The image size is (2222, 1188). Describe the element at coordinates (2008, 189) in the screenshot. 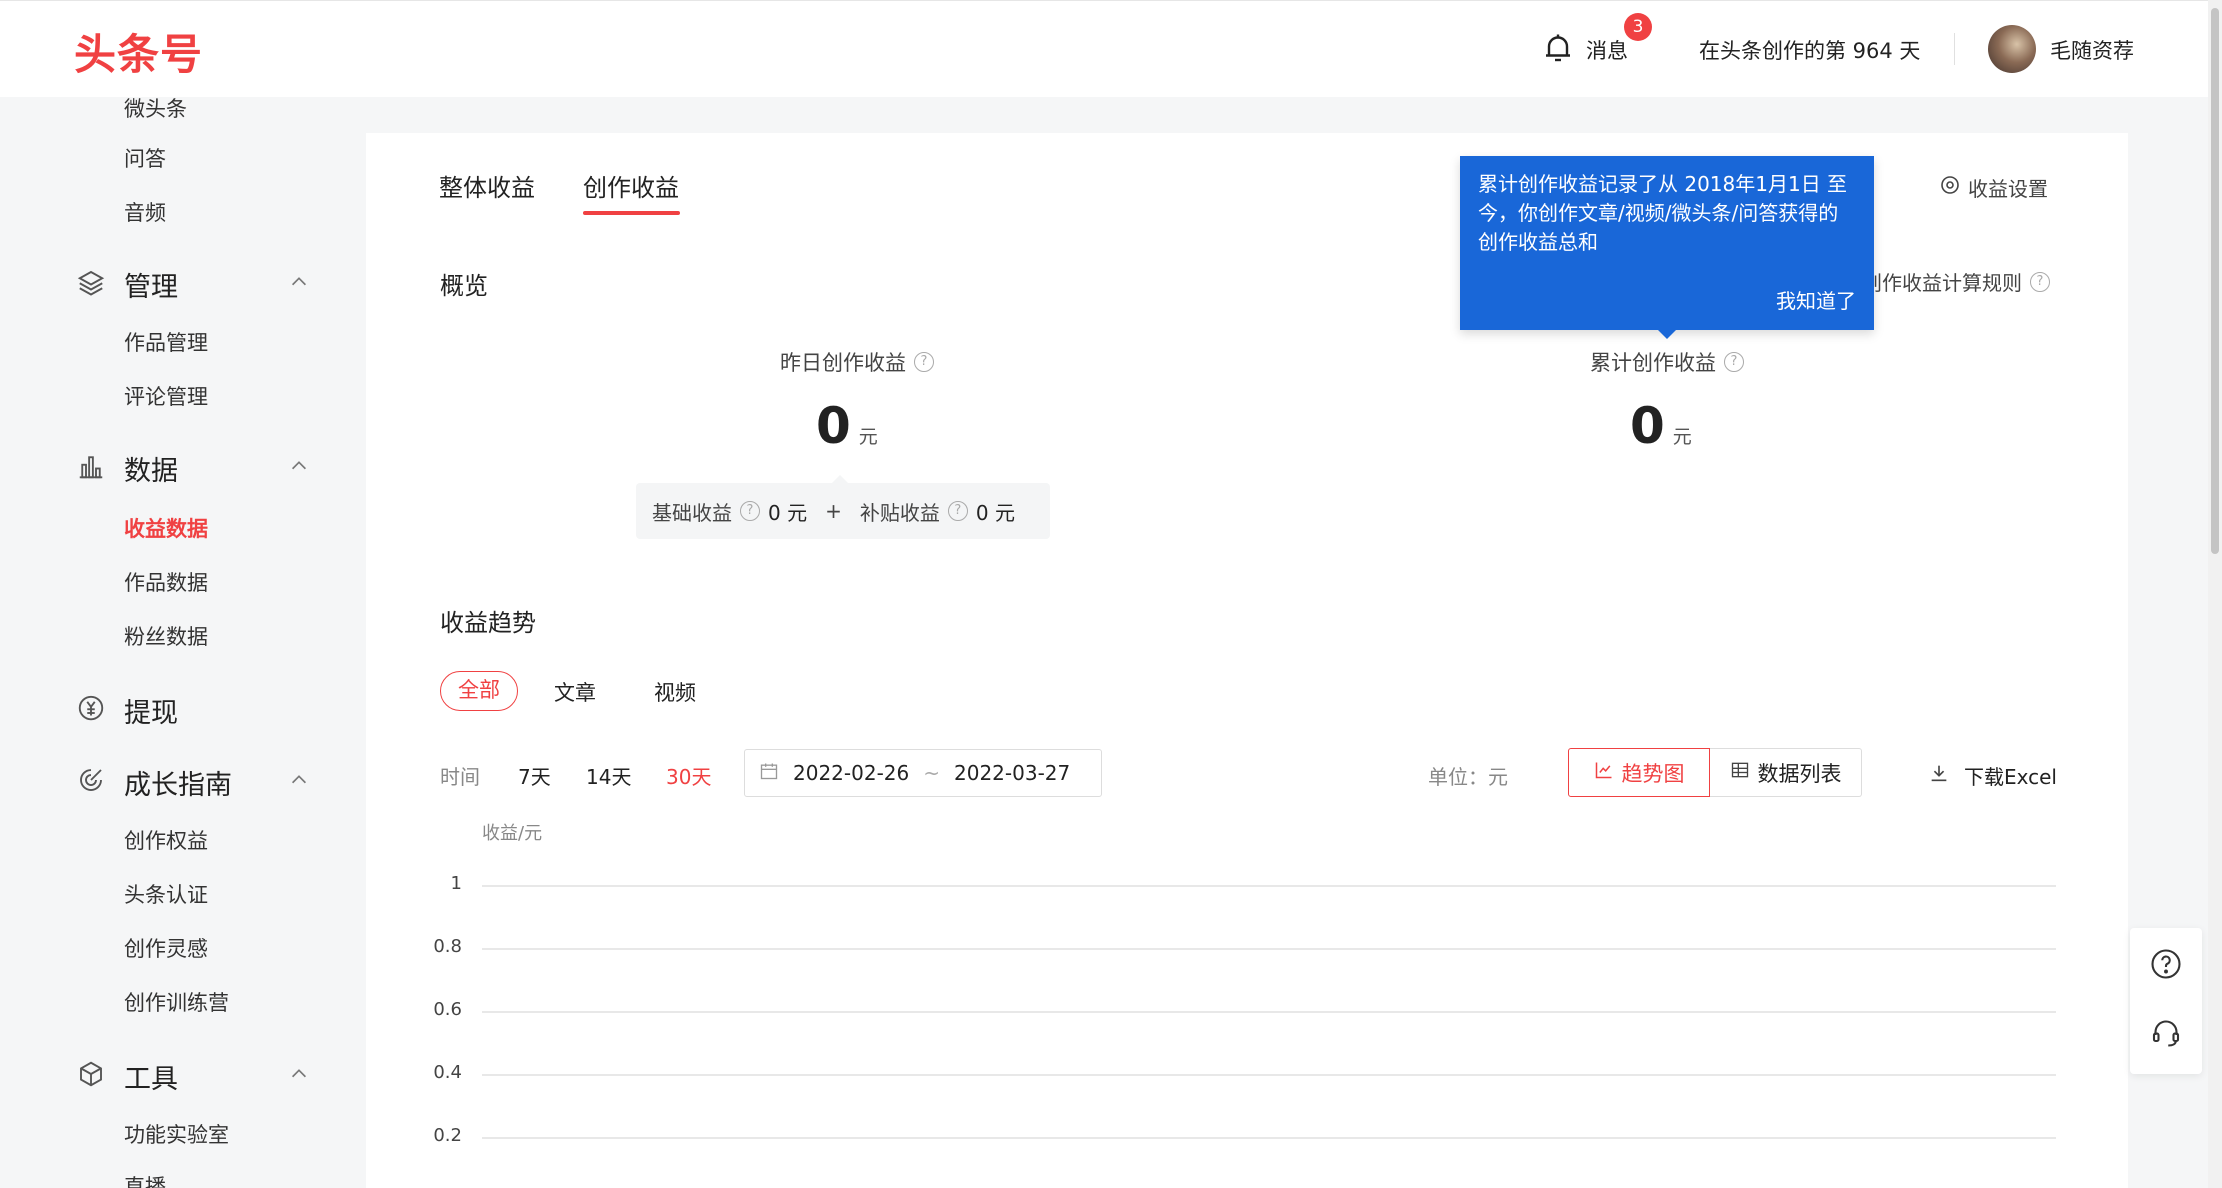

I see `settings-label: 收益设置` at that location.